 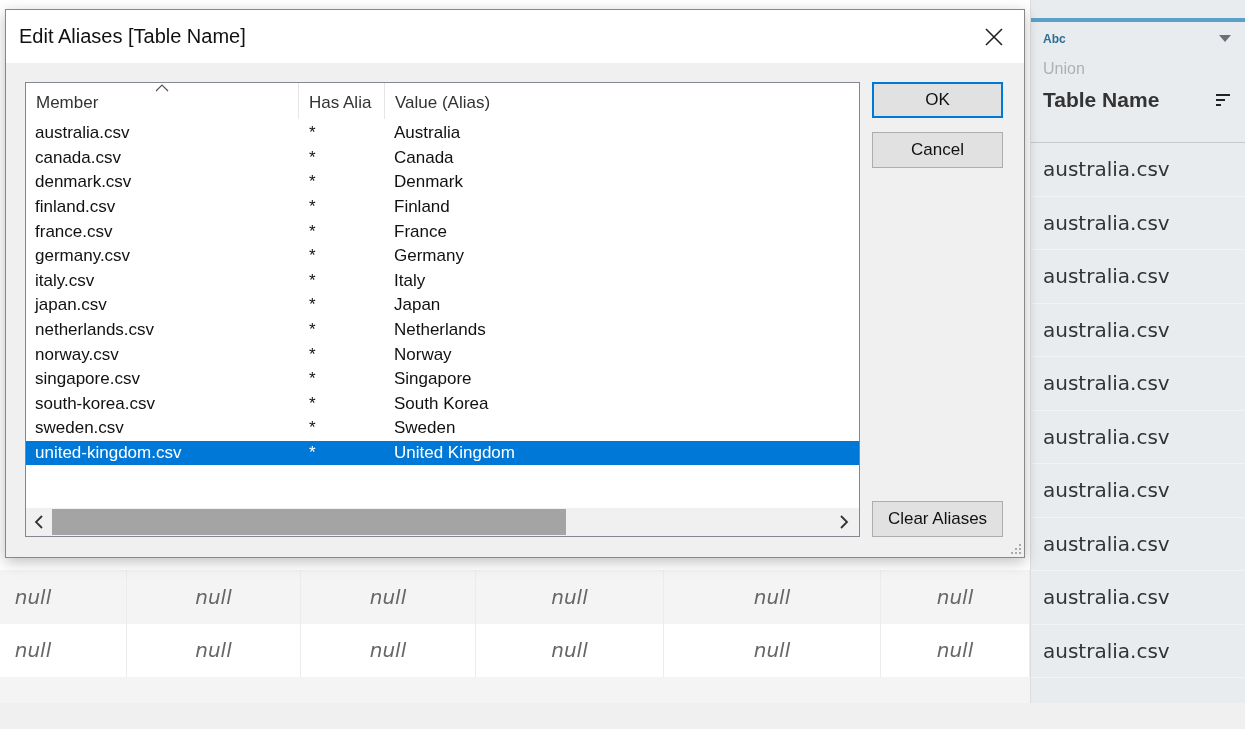 I want to click on clear-aliases-button: Clear Aliases, so click(x=937, y=519).